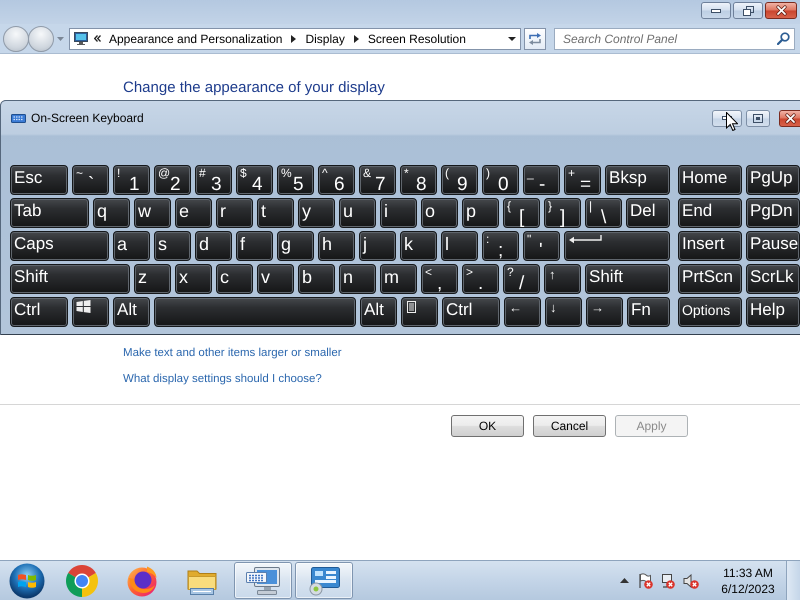 The width and height of the screenshot is (800, 600). What do you see at coordinates (295, 246) in the screenshot?
I see `letter-key: g` at bounding box center [295, 246].